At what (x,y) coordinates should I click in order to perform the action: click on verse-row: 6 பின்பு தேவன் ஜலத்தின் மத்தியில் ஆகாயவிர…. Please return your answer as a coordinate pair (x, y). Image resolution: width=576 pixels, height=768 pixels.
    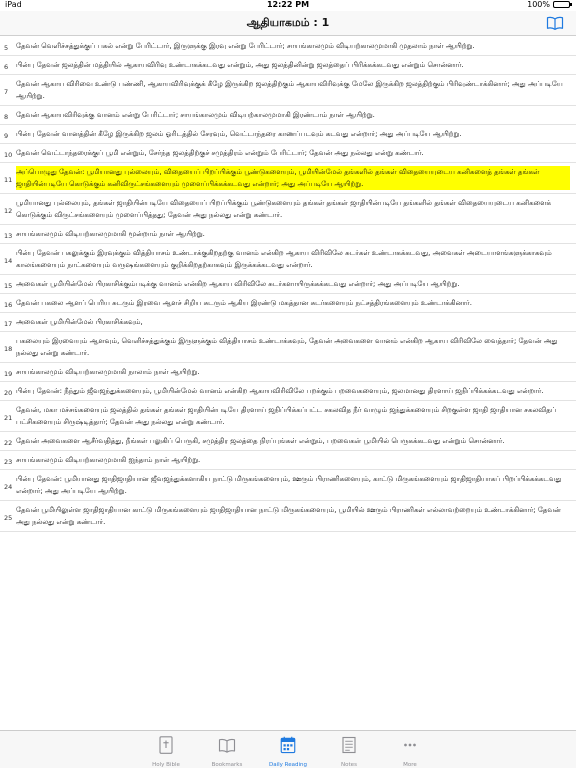
    Looking at the image, I should click on (288, 65).